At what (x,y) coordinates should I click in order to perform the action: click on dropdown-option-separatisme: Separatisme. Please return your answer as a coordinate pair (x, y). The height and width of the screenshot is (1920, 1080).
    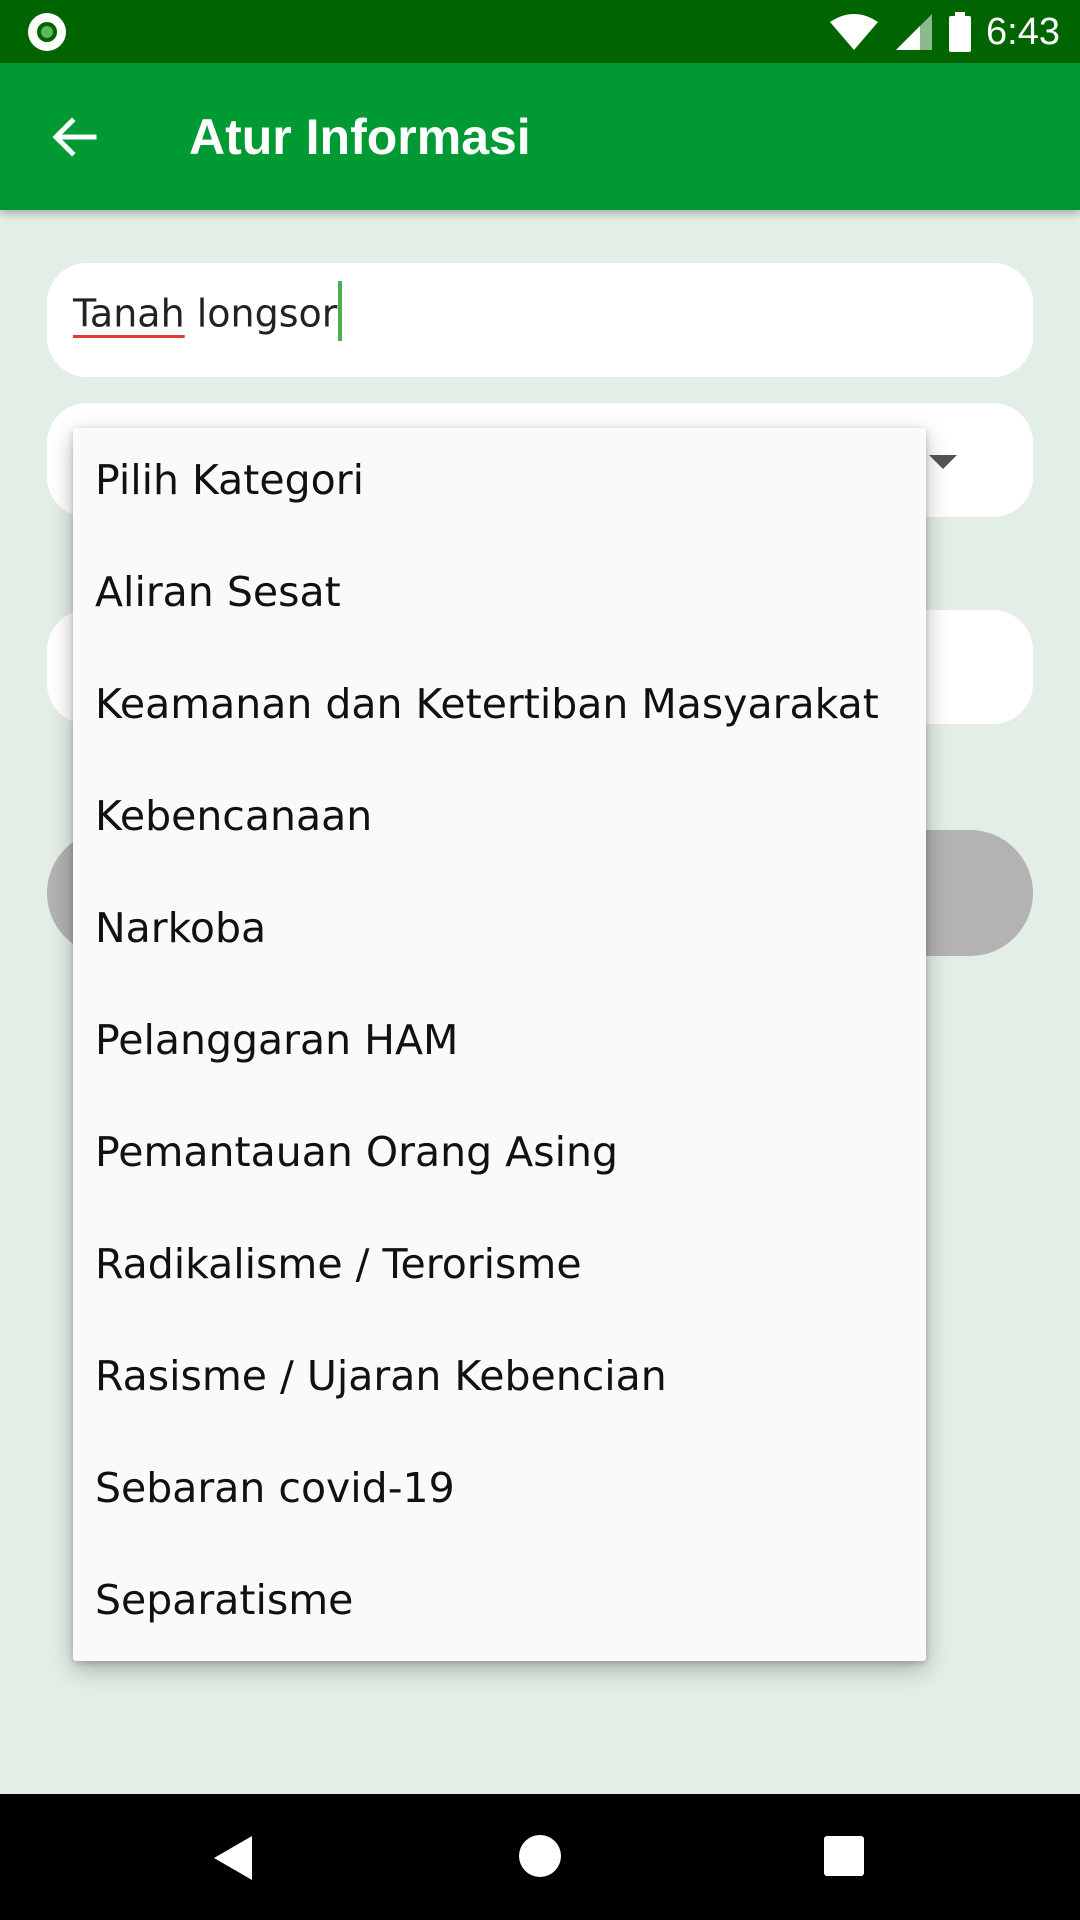
    Looking at the image, I should click on (499, 1604).